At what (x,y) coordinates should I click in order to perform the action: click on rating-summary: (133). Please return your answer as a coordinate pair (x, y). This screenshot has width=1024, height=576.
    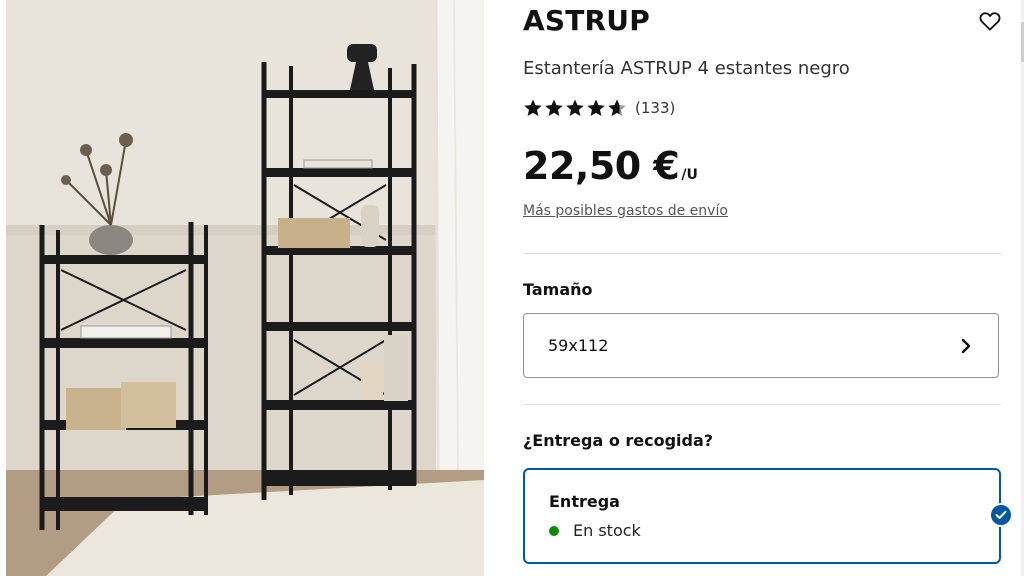
    Looking at the image, I should click on (599, 108).